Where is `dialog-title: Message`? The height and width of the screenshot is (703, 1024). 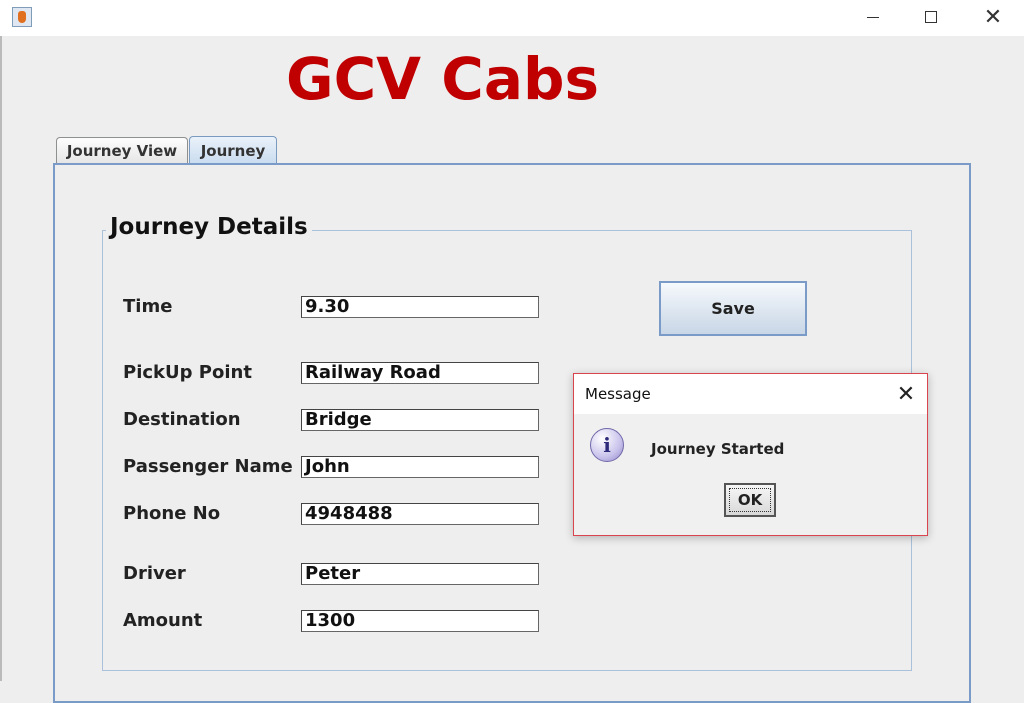 dialog-title: Message is located at coordinates (618, 394).